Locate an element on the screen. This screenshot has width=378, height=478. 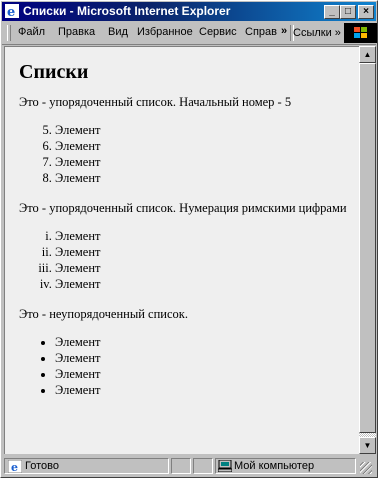
ie-icon: e is located at coordinates (12, 11).